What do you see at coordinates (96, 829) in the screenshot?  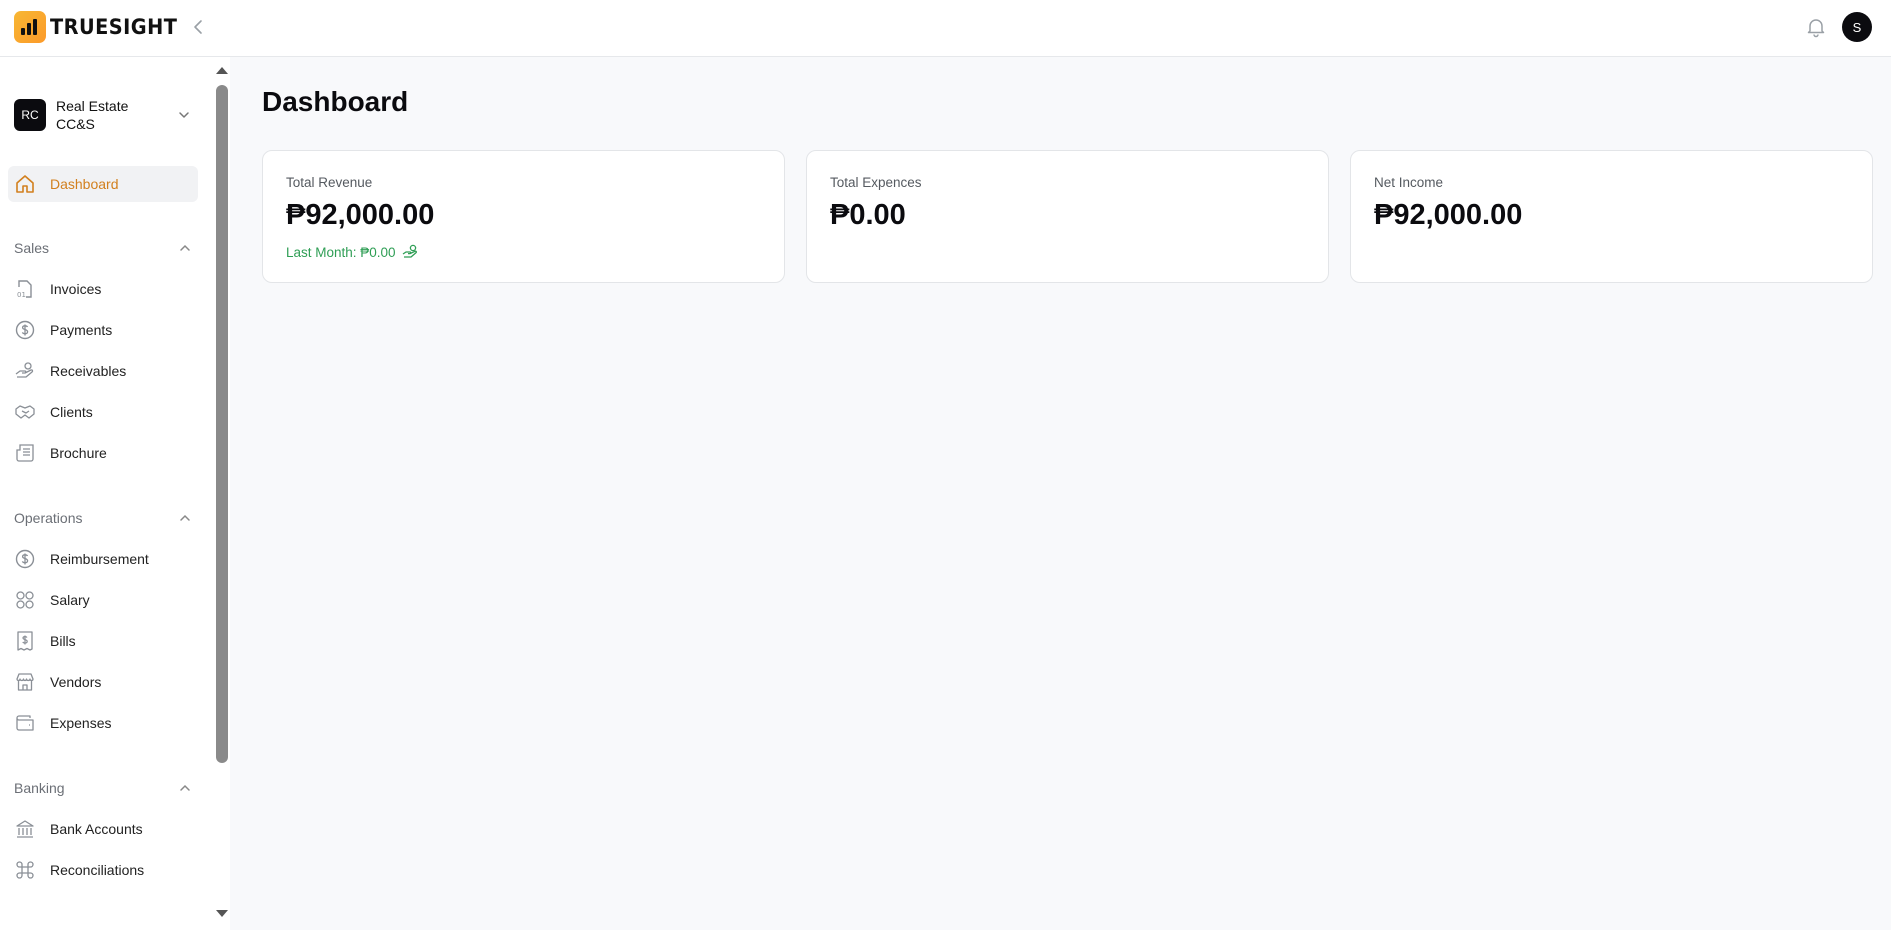 I see `sidebar-item-label: Bank Accounts` at bounding box center [96, 829].